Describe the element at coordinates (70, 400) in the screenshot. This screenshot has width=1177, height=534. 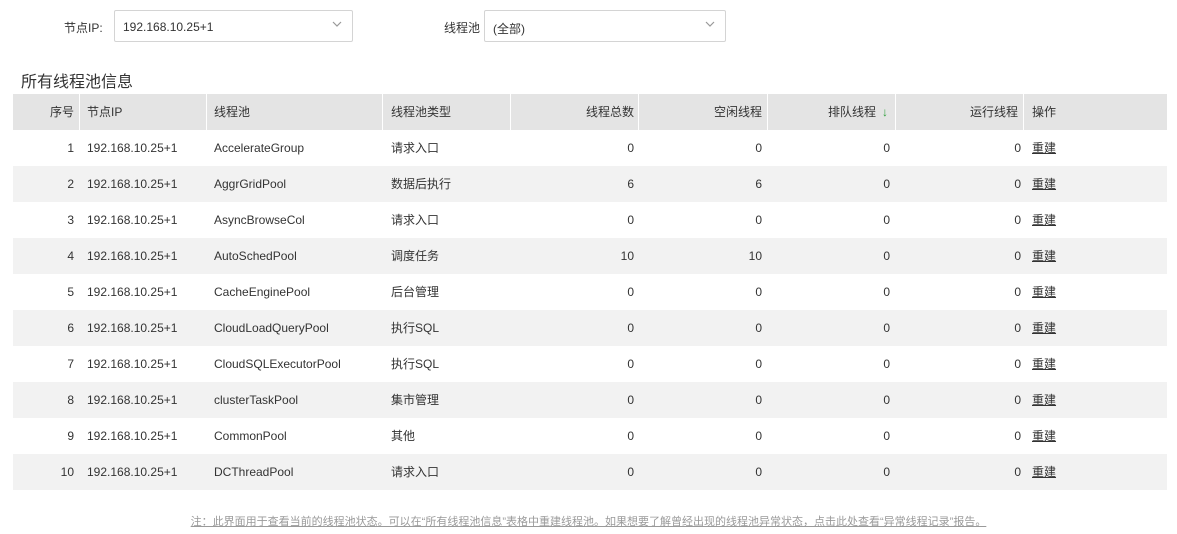
I see `cell-index: 8` at that location.